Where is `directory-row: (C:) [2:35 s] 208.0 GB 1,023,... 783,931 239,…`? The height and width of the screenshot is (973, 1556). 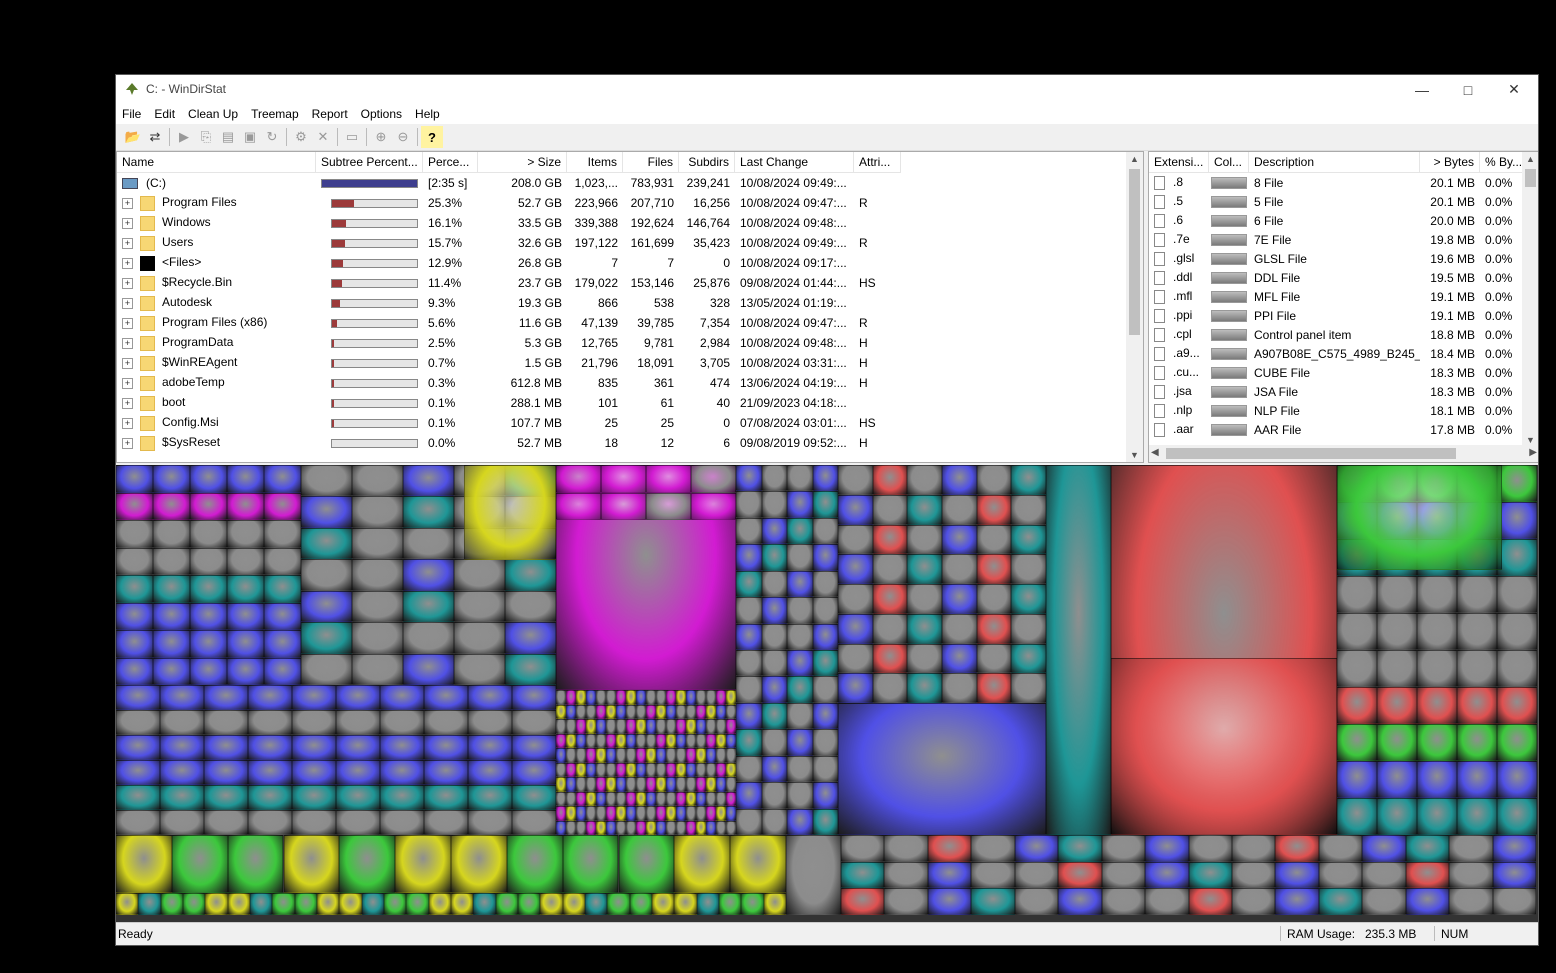
directory-row: (C:) [2:35 s] 208.0 GB 1,023,... 783,931 239,… is located at coordinates (509, 183).